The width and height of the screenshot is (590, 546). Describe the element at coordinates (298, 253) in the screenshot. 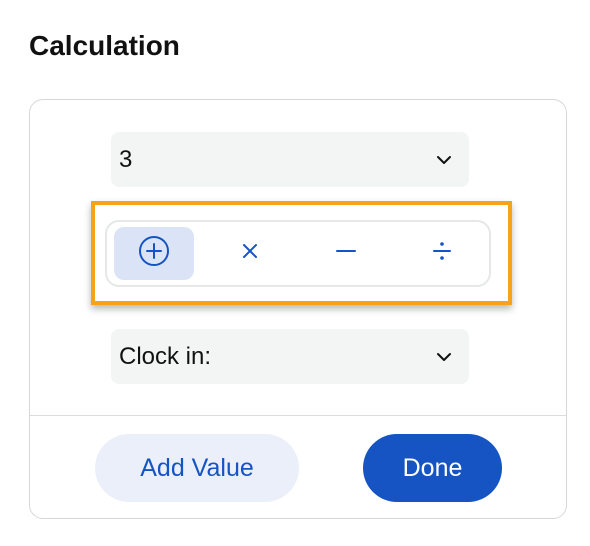

I see `operator-selector` at that location.